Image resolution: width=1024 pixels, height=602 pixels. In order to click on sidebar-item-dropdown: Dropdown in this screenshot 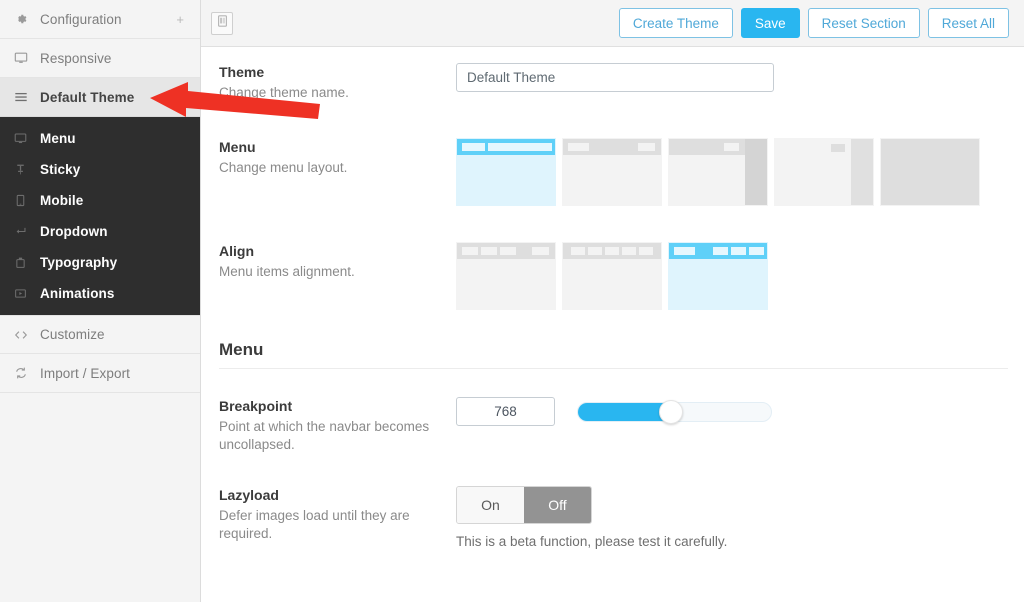, I will do `click(100, 231)`.